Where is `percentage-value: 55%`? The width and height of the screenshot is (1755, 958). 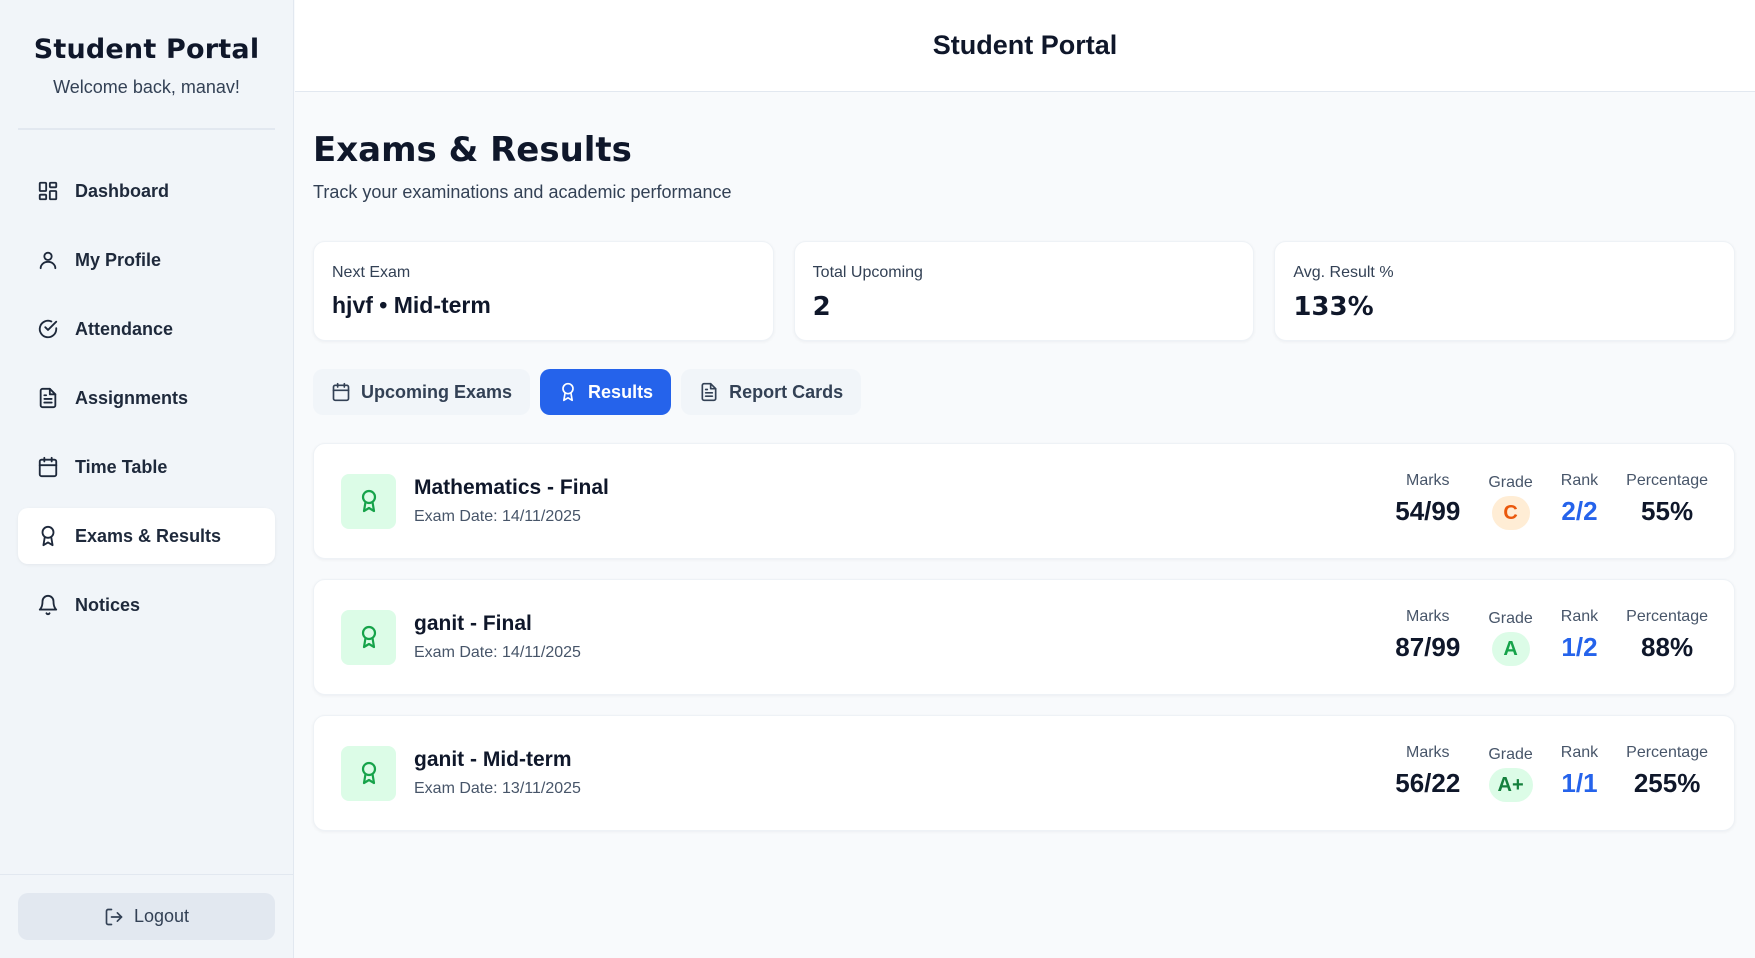
percentage-value: 55% is located at coordinates (1667, 511).